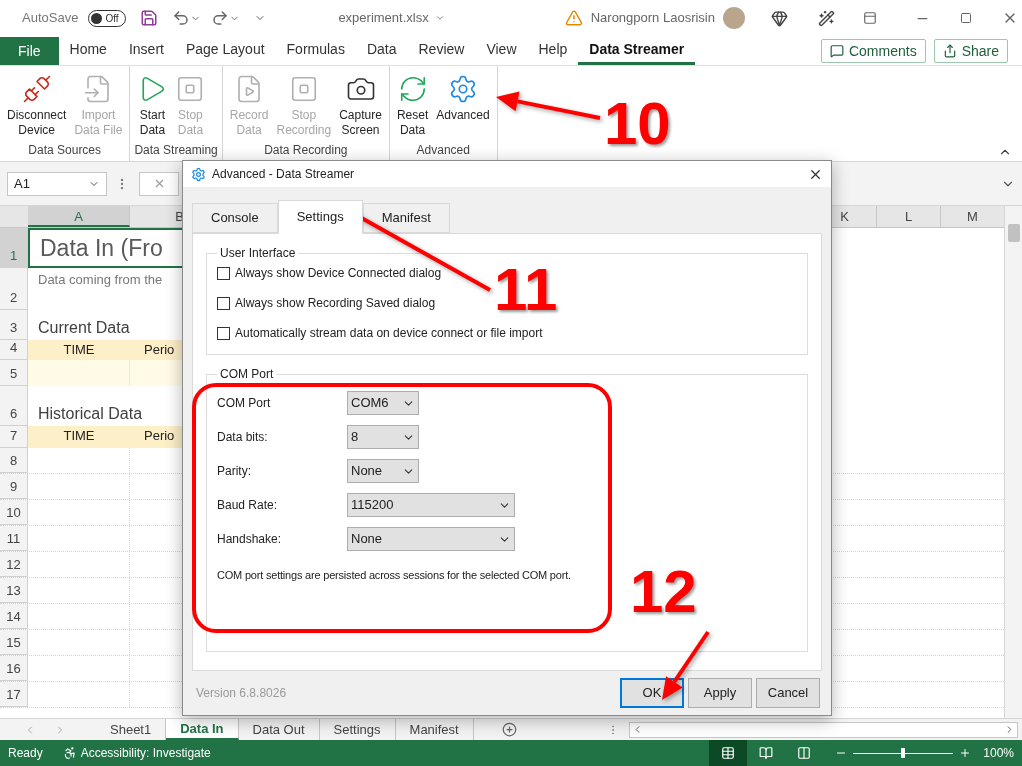 The width and height of the screenshot is (1022, 766). I want to click on field-label: Parity:, so click(234, 471).